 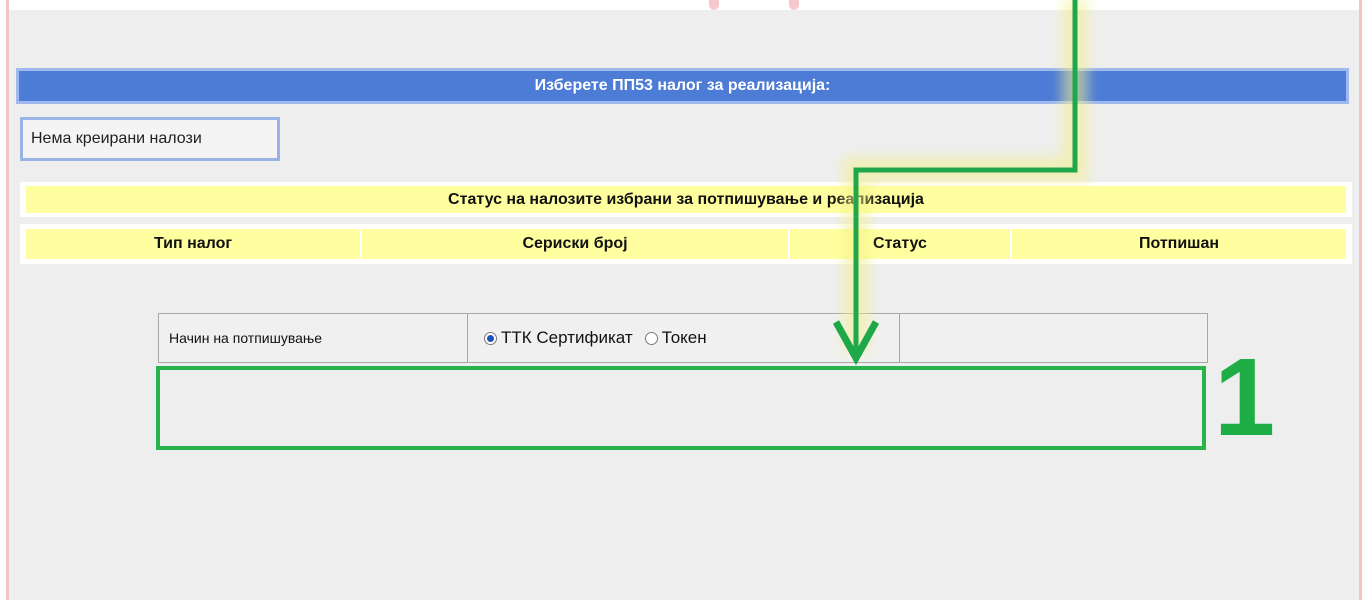 What do you see at coordinates (960, 183) in the screenshot?
I see `annotation-arrow-icon` at bounding box center [960, 183].